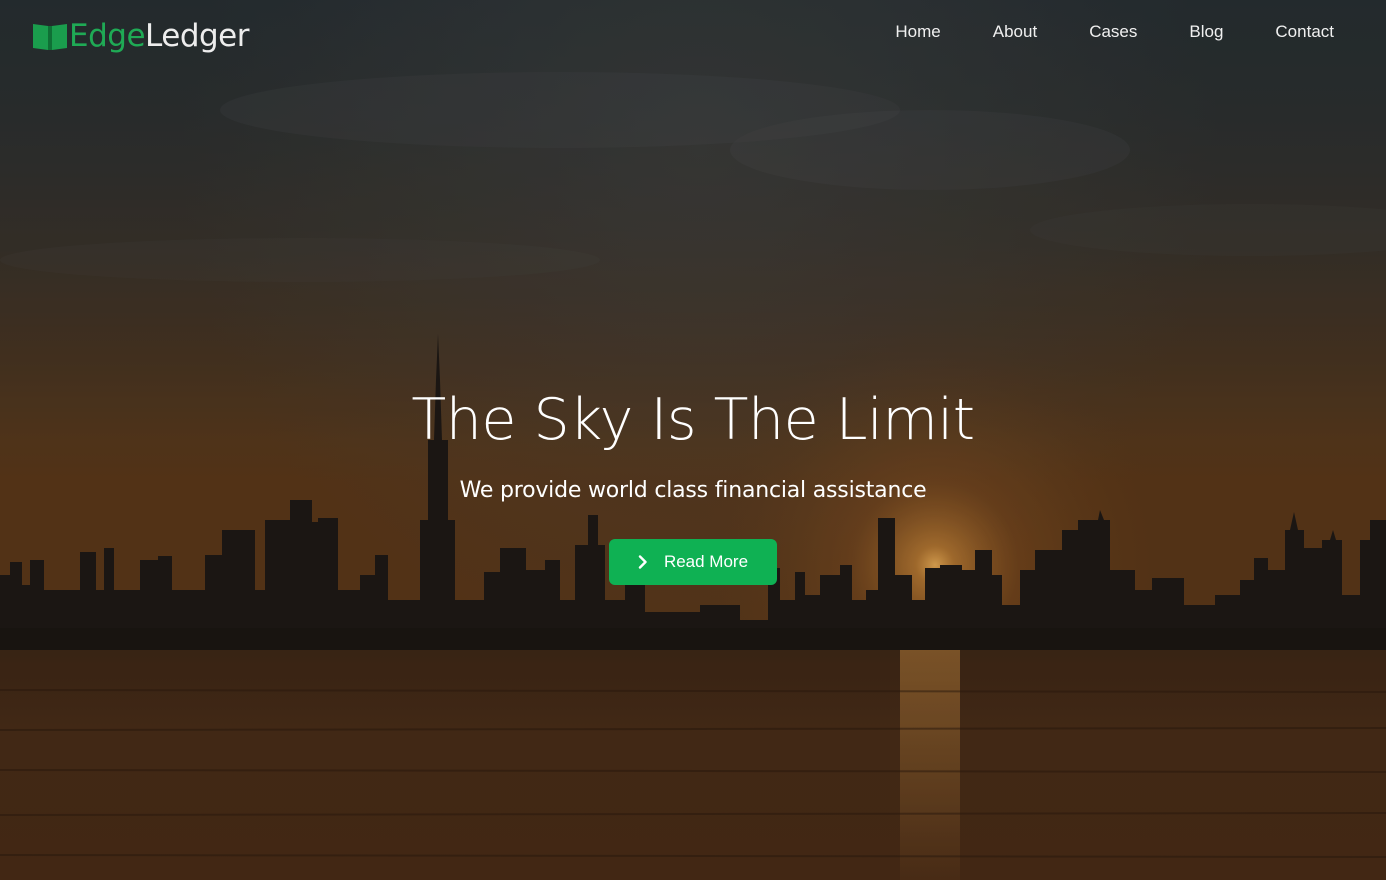  I want to click on brand-name-ledger: Ledger, so click(197, 36).